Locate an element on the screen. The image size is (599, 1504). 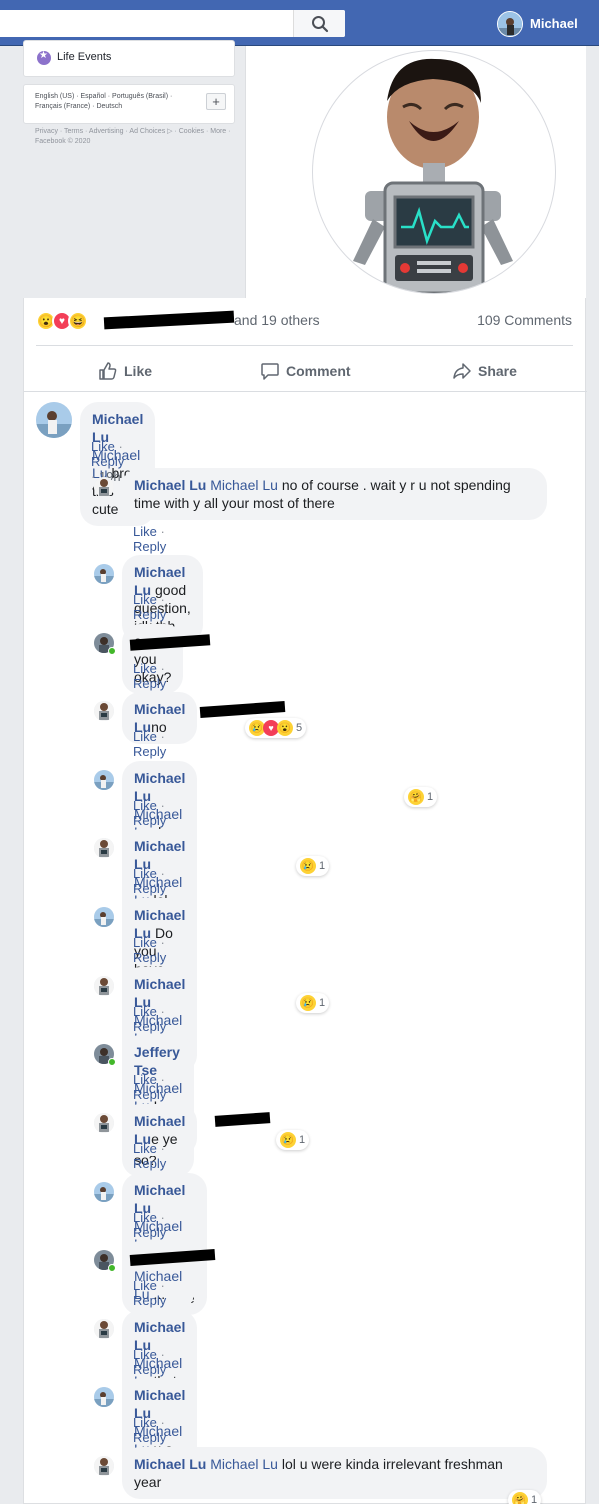
reaction-count: 5 is located at coordinates (299, 728).